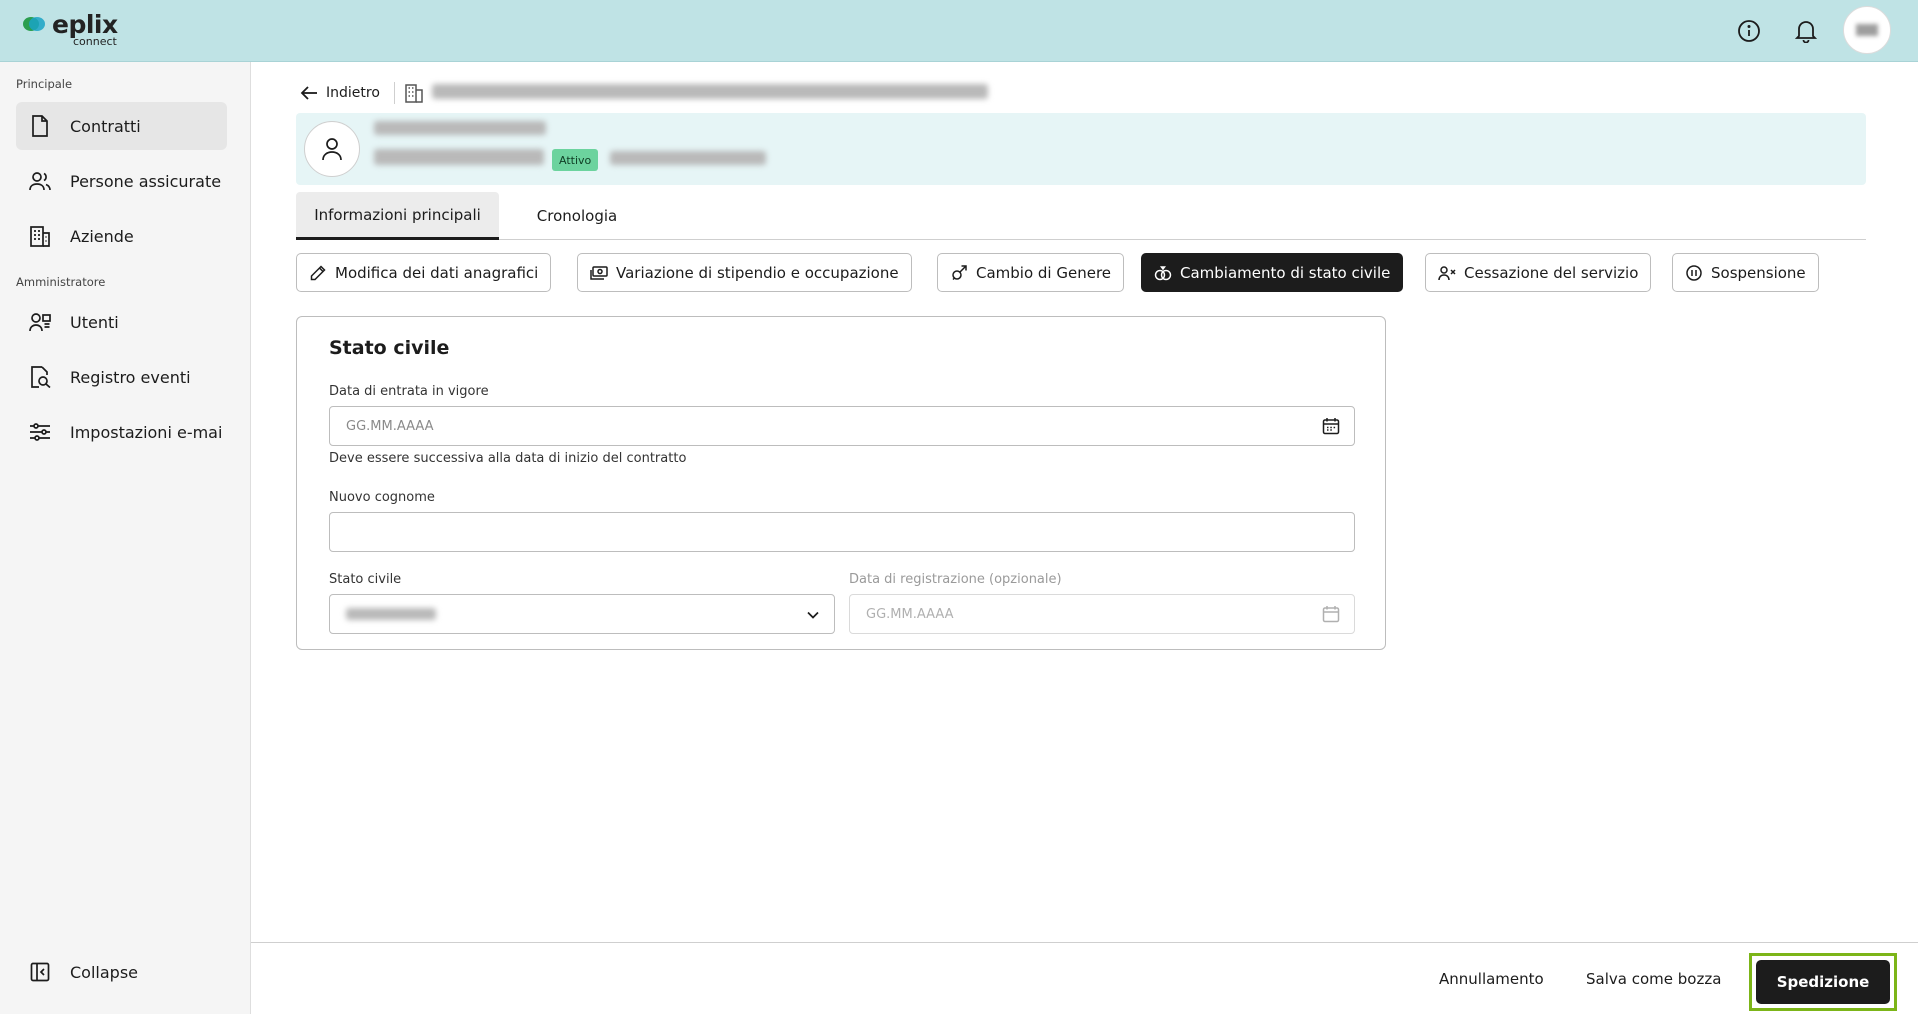 The height and width of the screenshot is (1014, 1918). I want to click on marital-status-change-button: Cambiamento di stato civile, so click(1272, 272).